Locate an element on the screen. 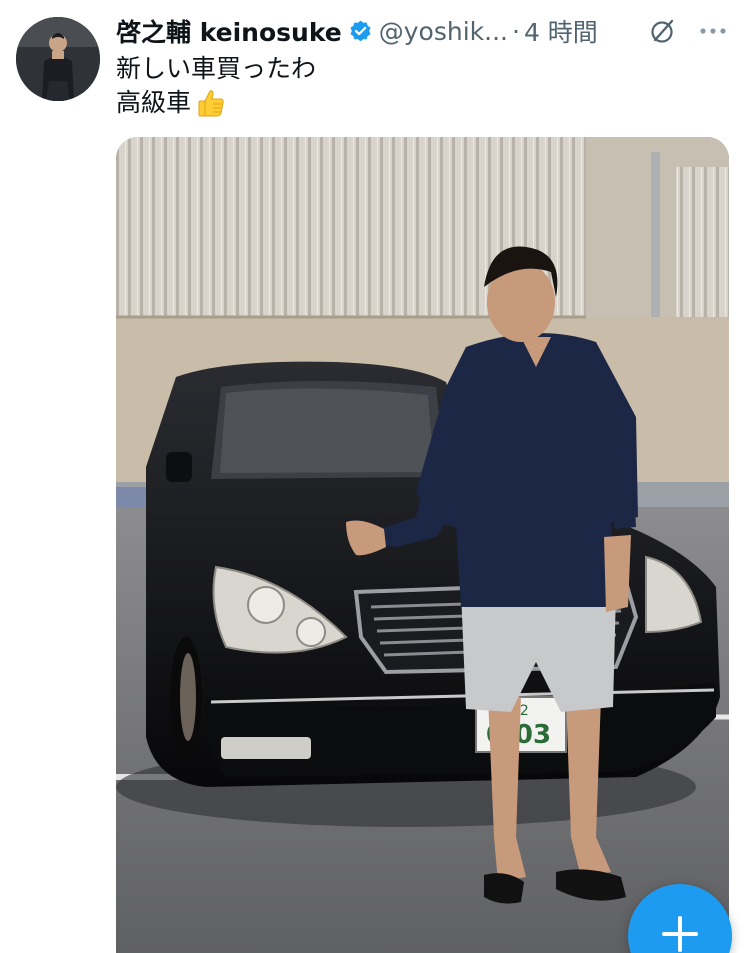 The image size is (747, 953). avatar is located at coordinates (58, 59).